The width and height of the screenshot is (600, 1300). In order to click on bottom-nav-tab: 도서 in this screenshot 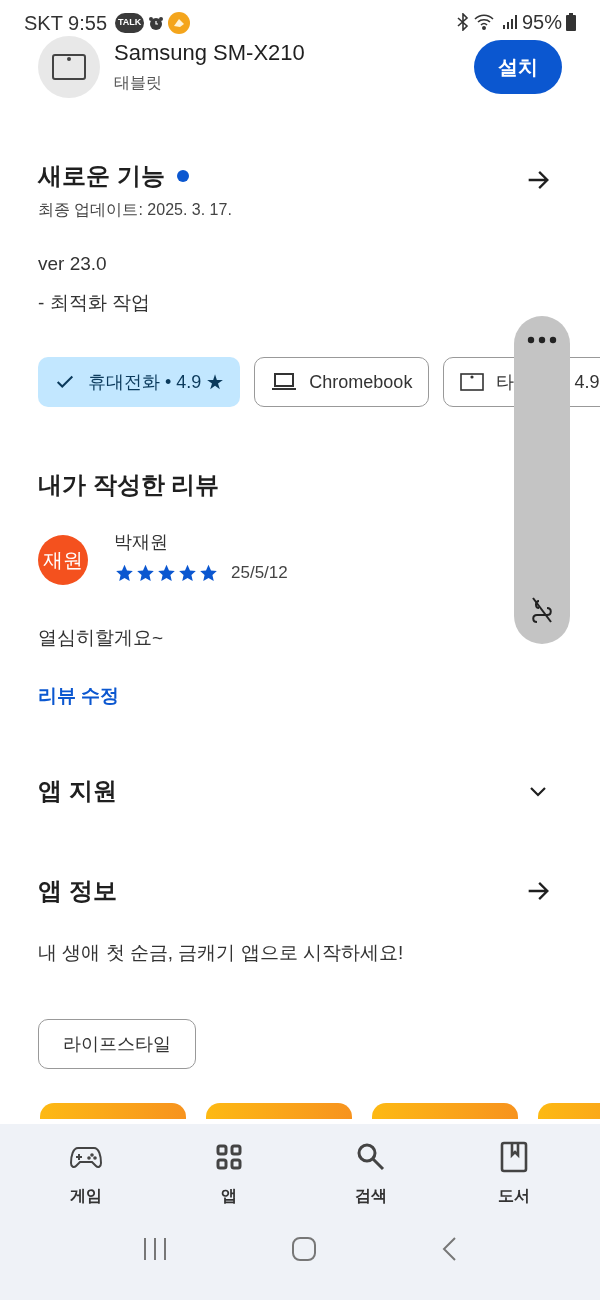, I will do `click(513, 1174)`.